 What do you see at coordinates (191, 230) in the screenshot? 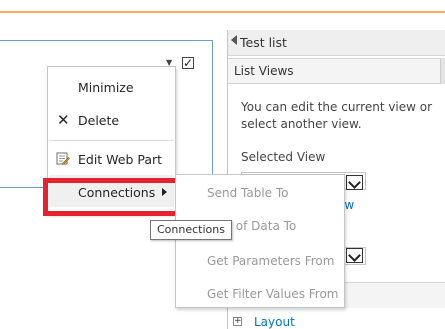
I see `connections-tooltip: Connections` at bounding box center [191, 230].